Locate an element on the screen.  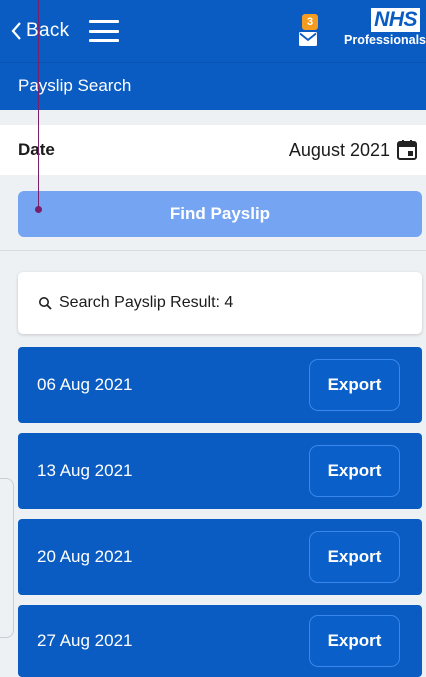
back-button: Back is located at coordinates (39, 31).